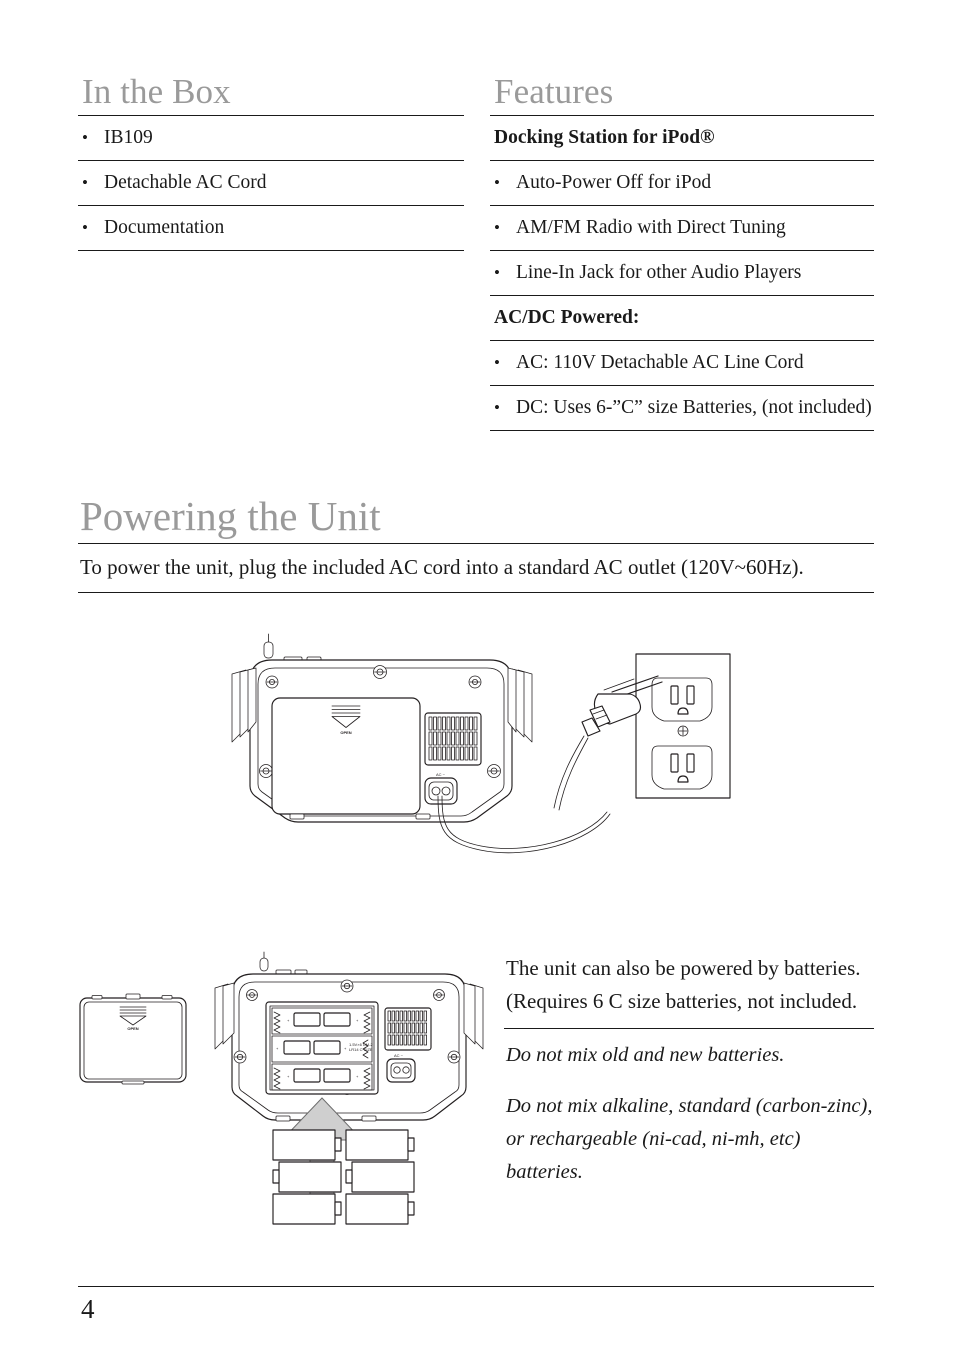  What do you see at coordinates (361, 1049) in the screenshot?
I see `svg-text: LR14 C SIZE` at bounding box center [361, 1049].